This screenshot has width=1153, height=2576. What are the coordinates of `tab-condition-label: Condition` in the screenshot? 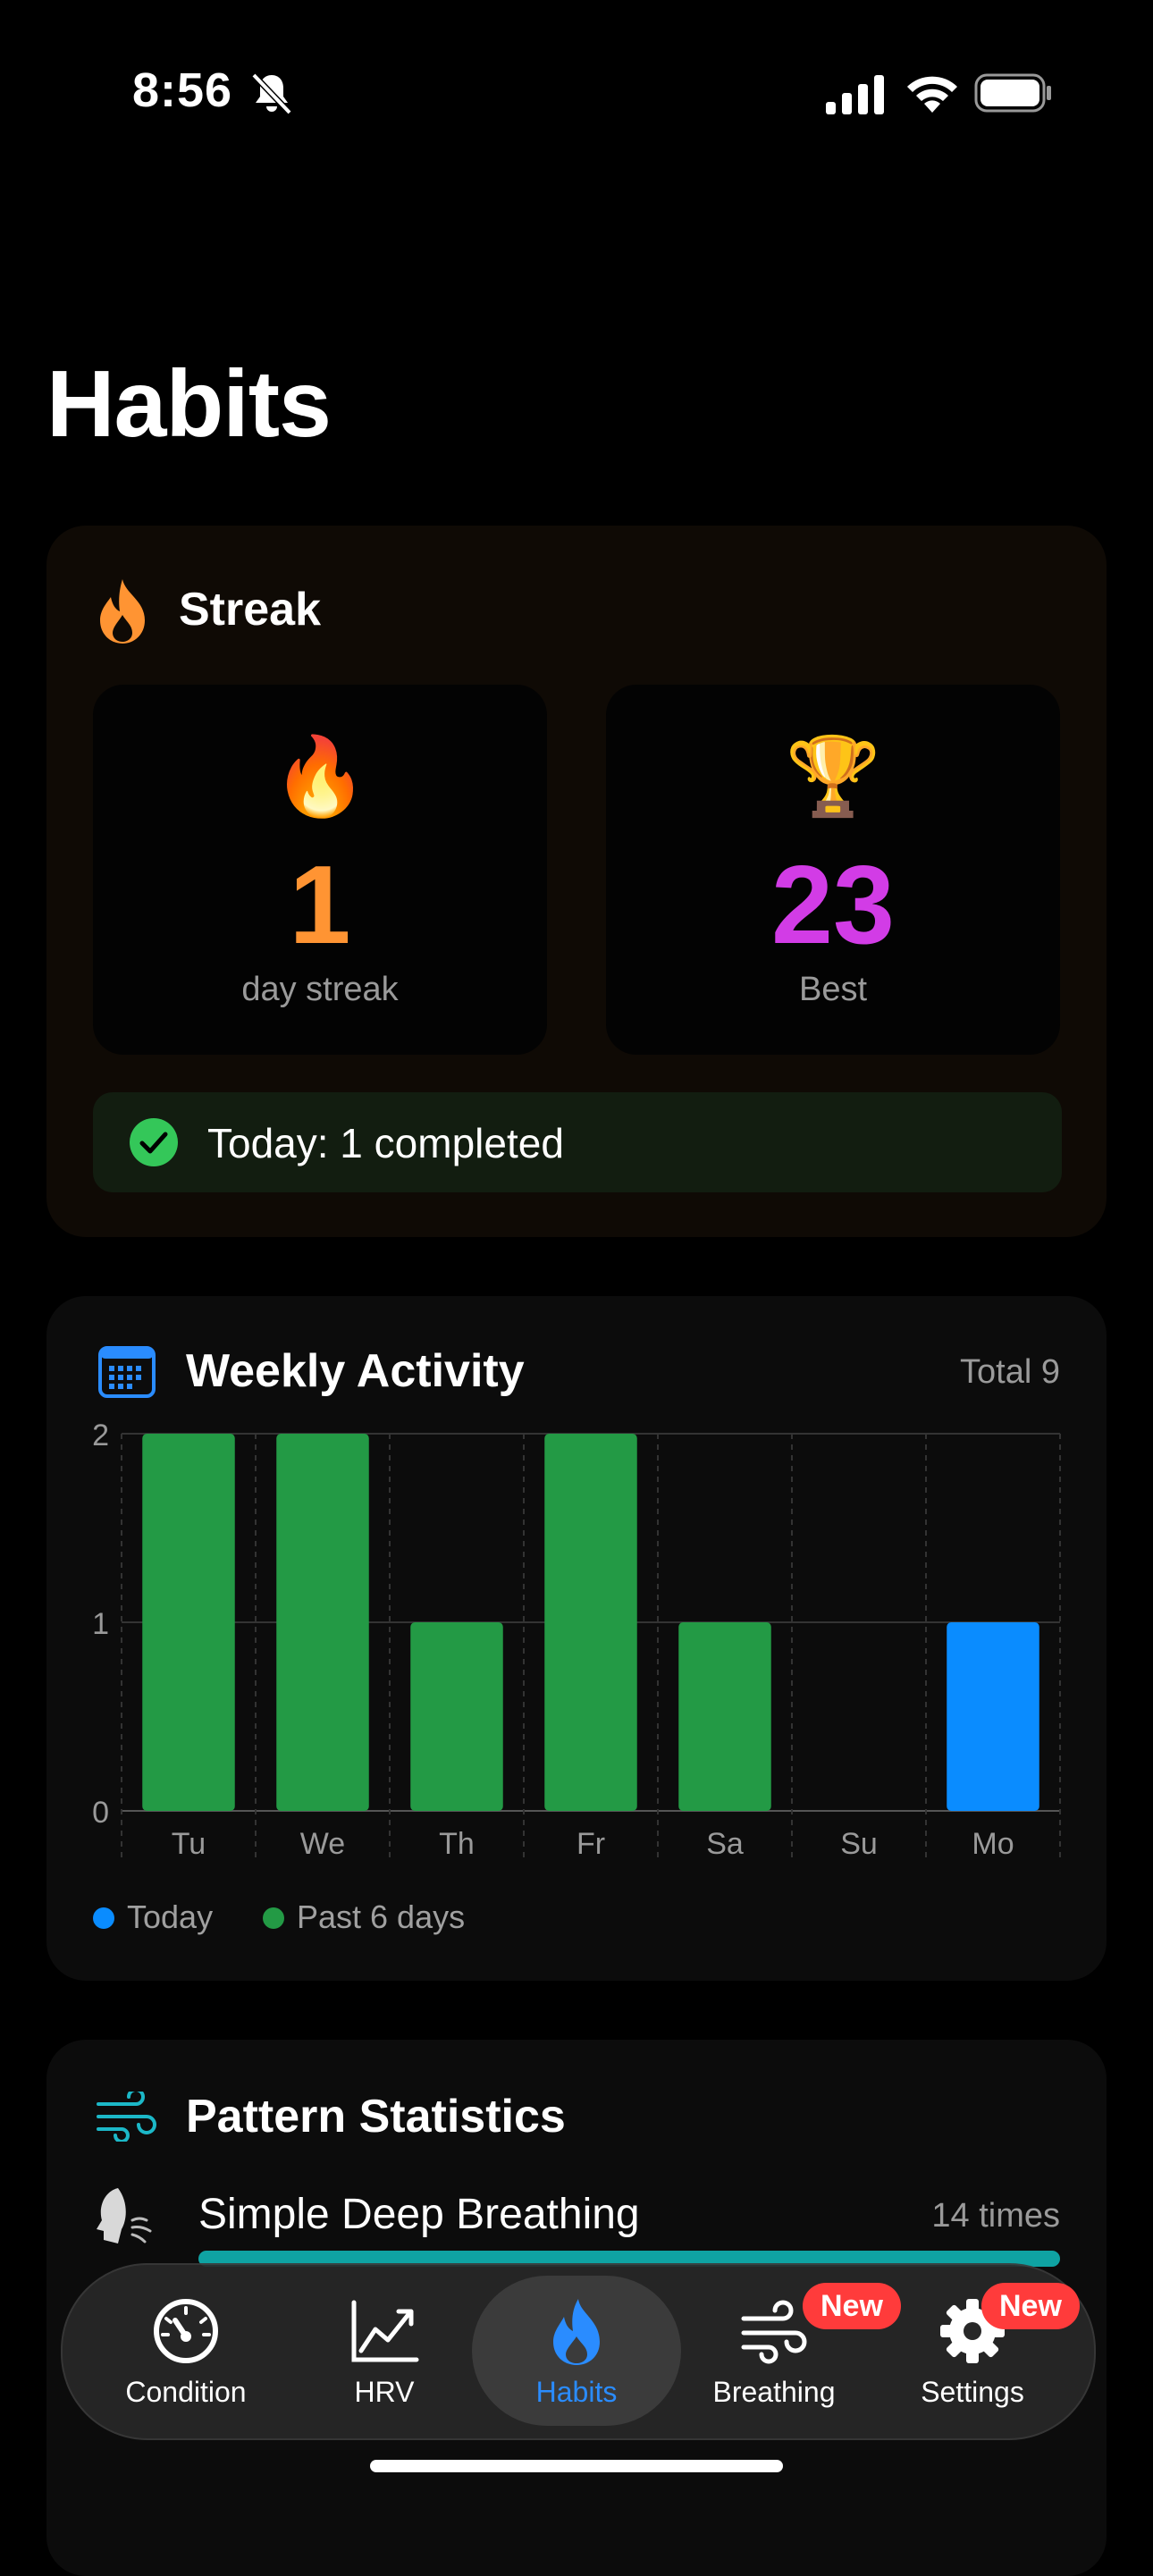 It's located at (186, 2392).